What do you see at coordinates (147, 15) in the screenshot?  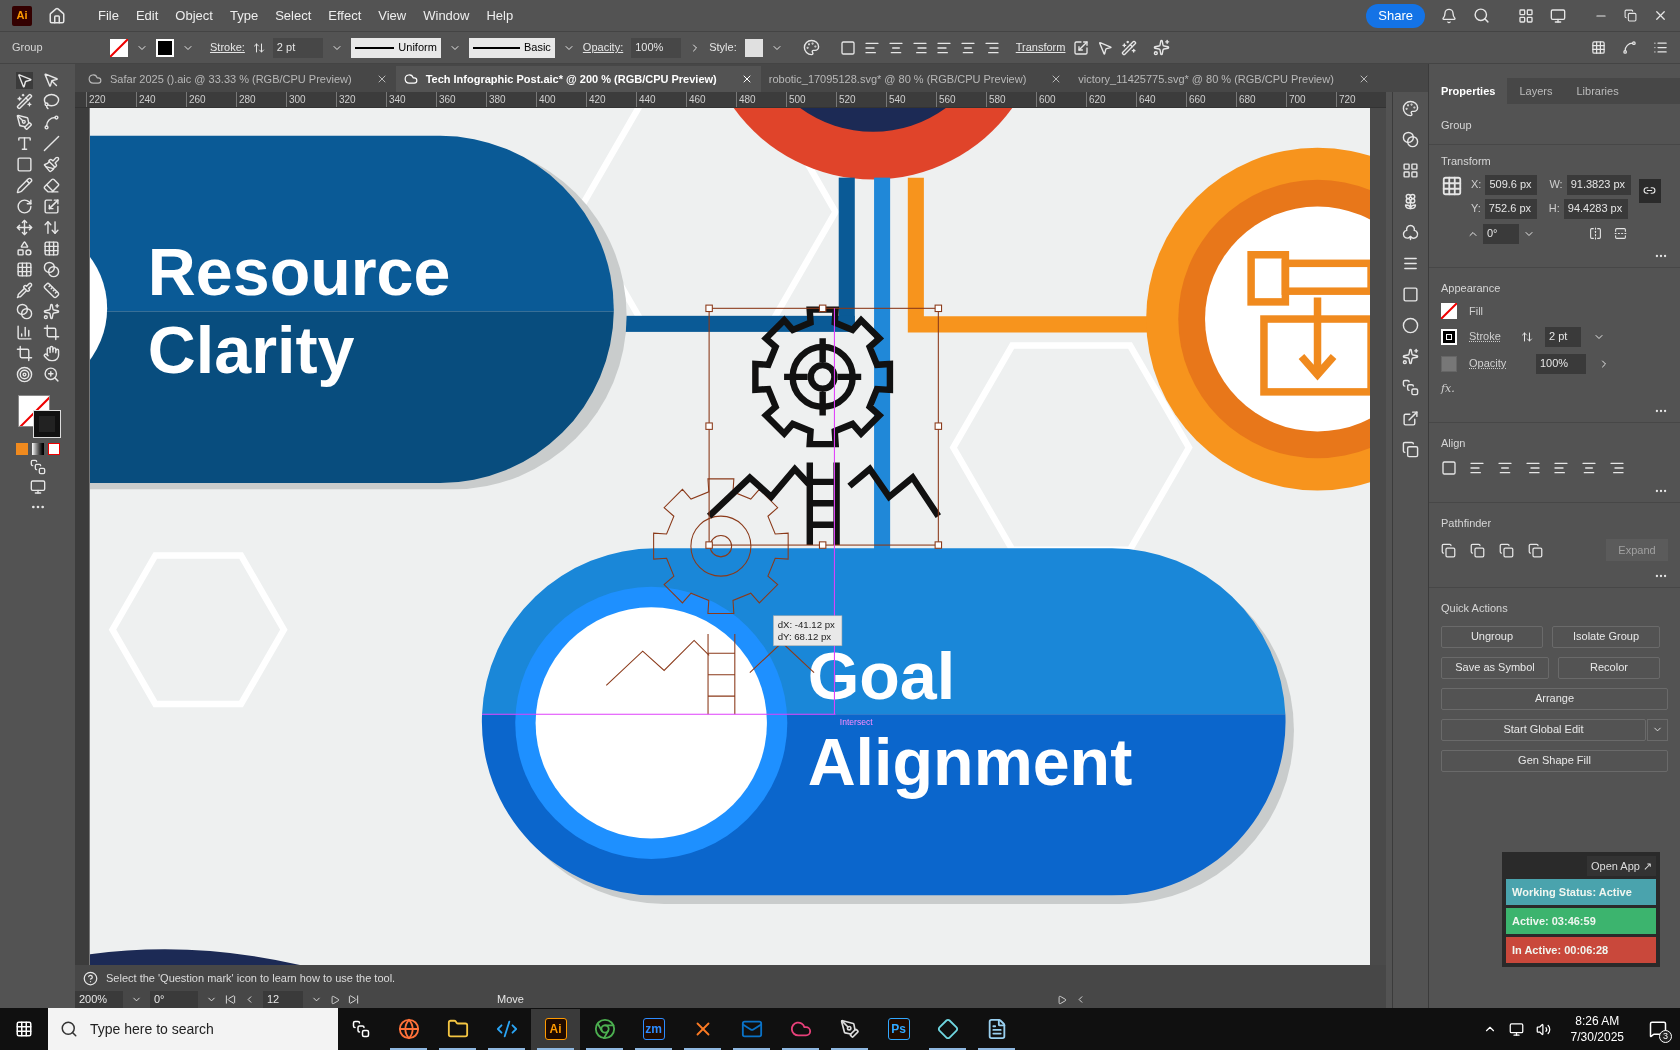 I see `menu-item: Edit` at bounding box center [147, 15].